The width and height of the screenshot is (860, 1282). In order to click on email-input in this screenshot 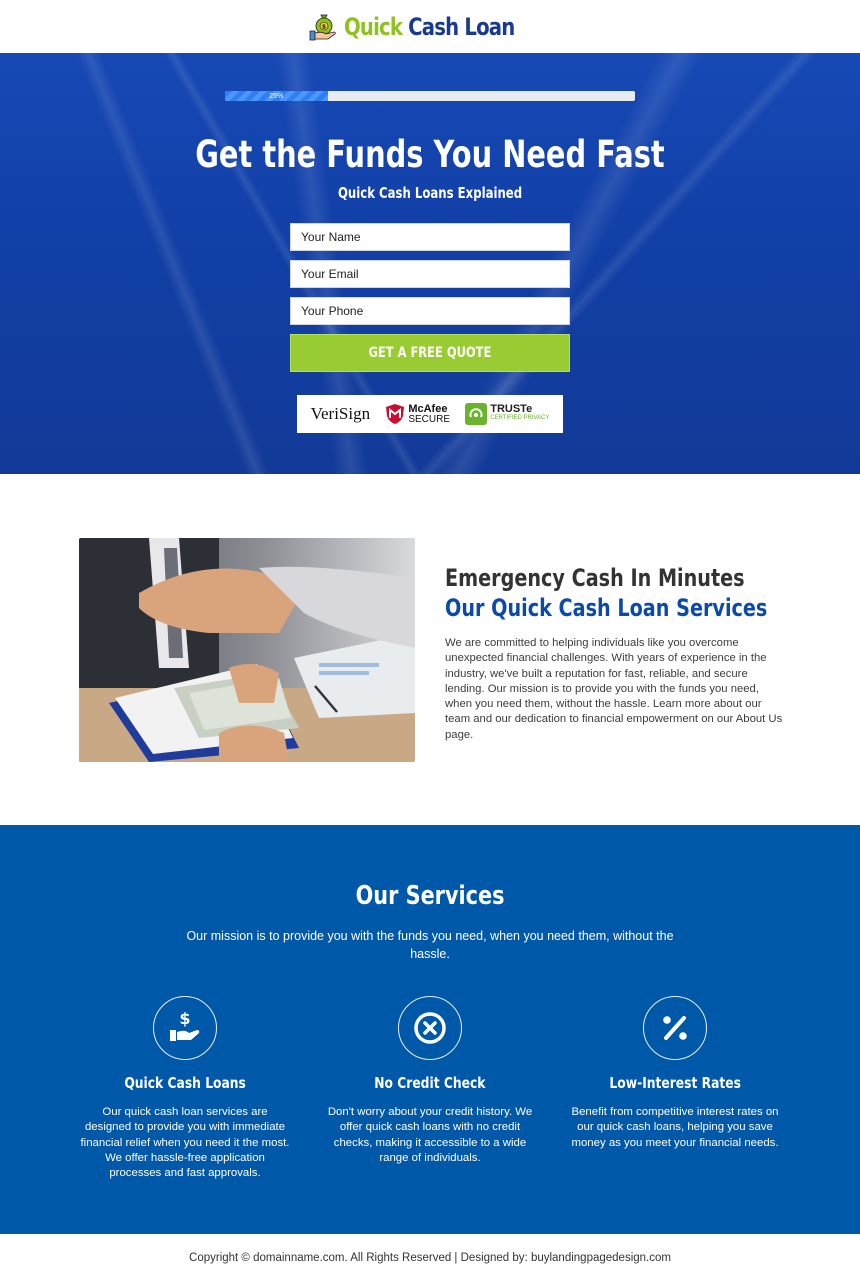, I will do `click(430, 274)`.